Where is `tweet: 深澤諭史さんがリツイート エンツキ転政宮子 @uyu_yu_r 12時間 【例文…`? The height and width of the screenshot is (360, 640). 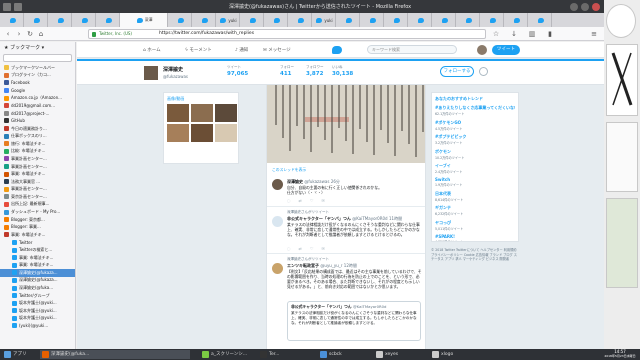 tweet: 深澤諭史さんがリツイート エンツキ転政宮子 @uyu_yu_r 12時間 【例文… is located at coordinates (346, 302).